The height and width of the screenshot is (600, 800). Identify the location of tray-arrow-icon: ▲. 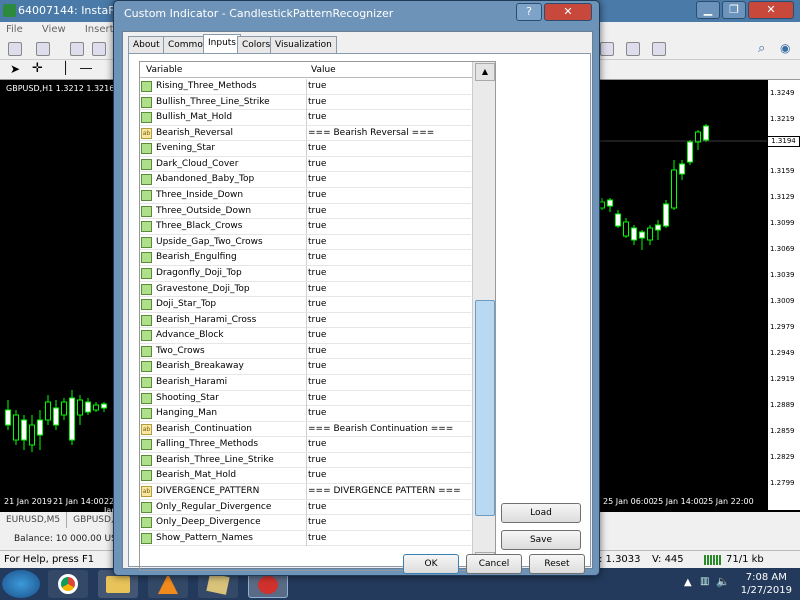
(688, 582).